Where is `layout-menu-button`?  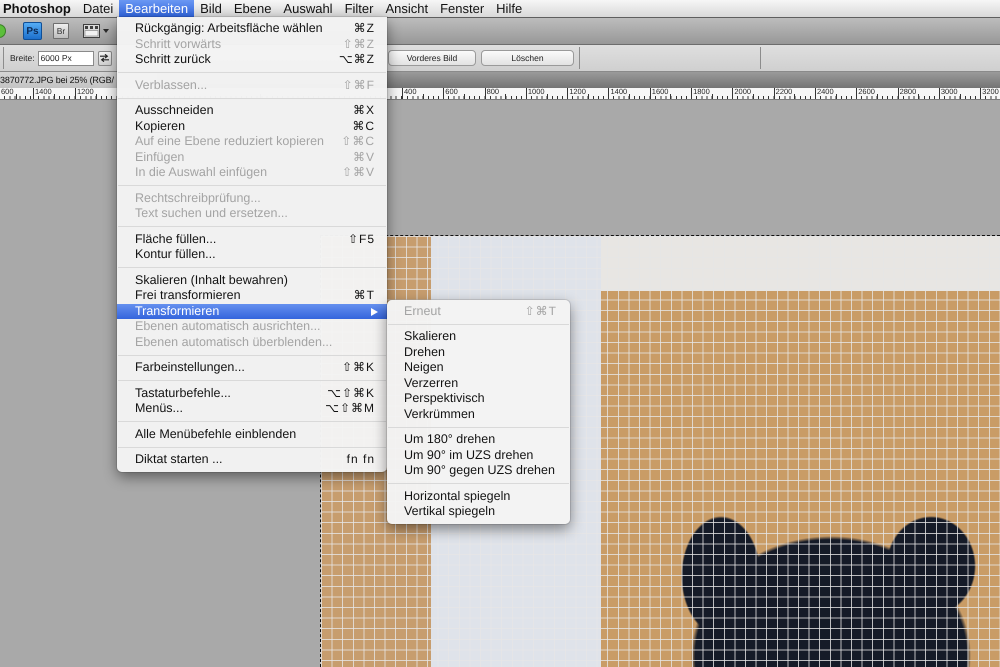 layout-menu-button is located at coordinates (96, 31).